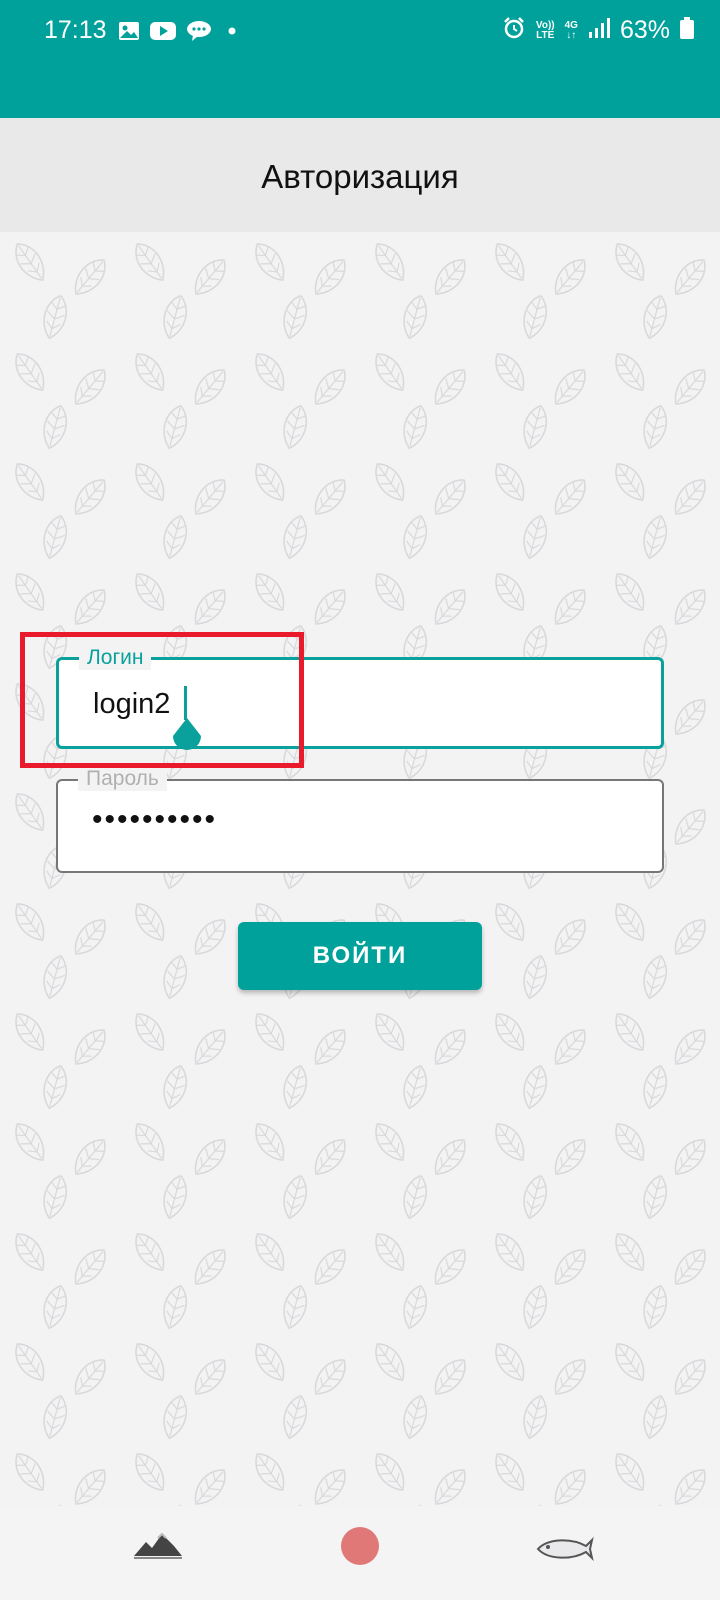  What do you see at coordinates (162, 700) in the screenshot?
I see `highlight-box` at bounding box center [162, 700].